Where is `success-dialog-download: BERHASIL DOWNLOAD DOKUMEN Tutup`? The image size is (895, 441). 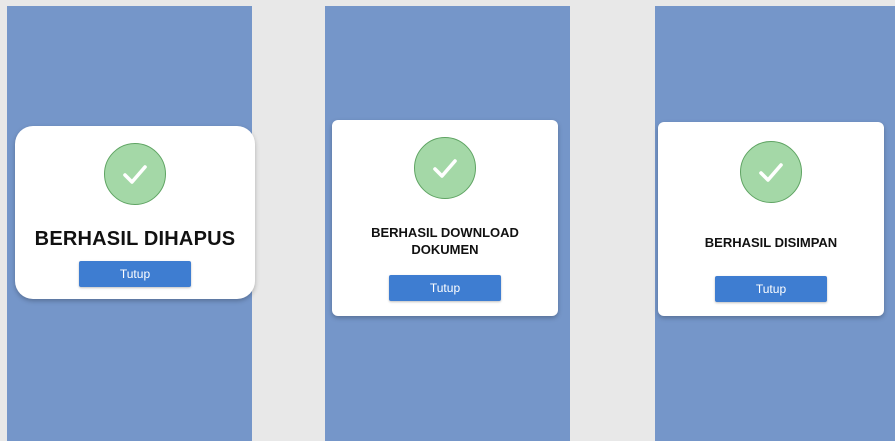
success-dialog-download: BERHASIL DOWNLOAD DOKUMEN Tutup is located at coordinates (445, 218).